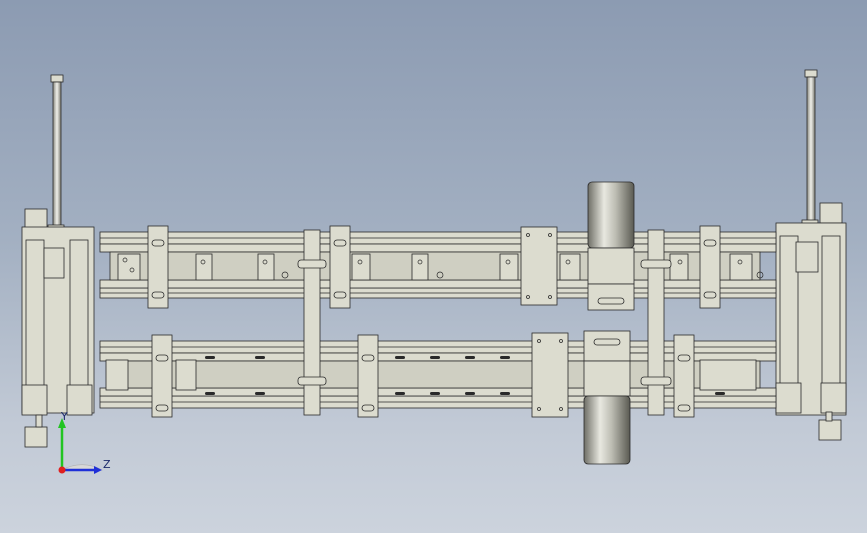 This screenshot has height=533, width=867. I want to click on y-axis-label: Y, so click(64, 416).